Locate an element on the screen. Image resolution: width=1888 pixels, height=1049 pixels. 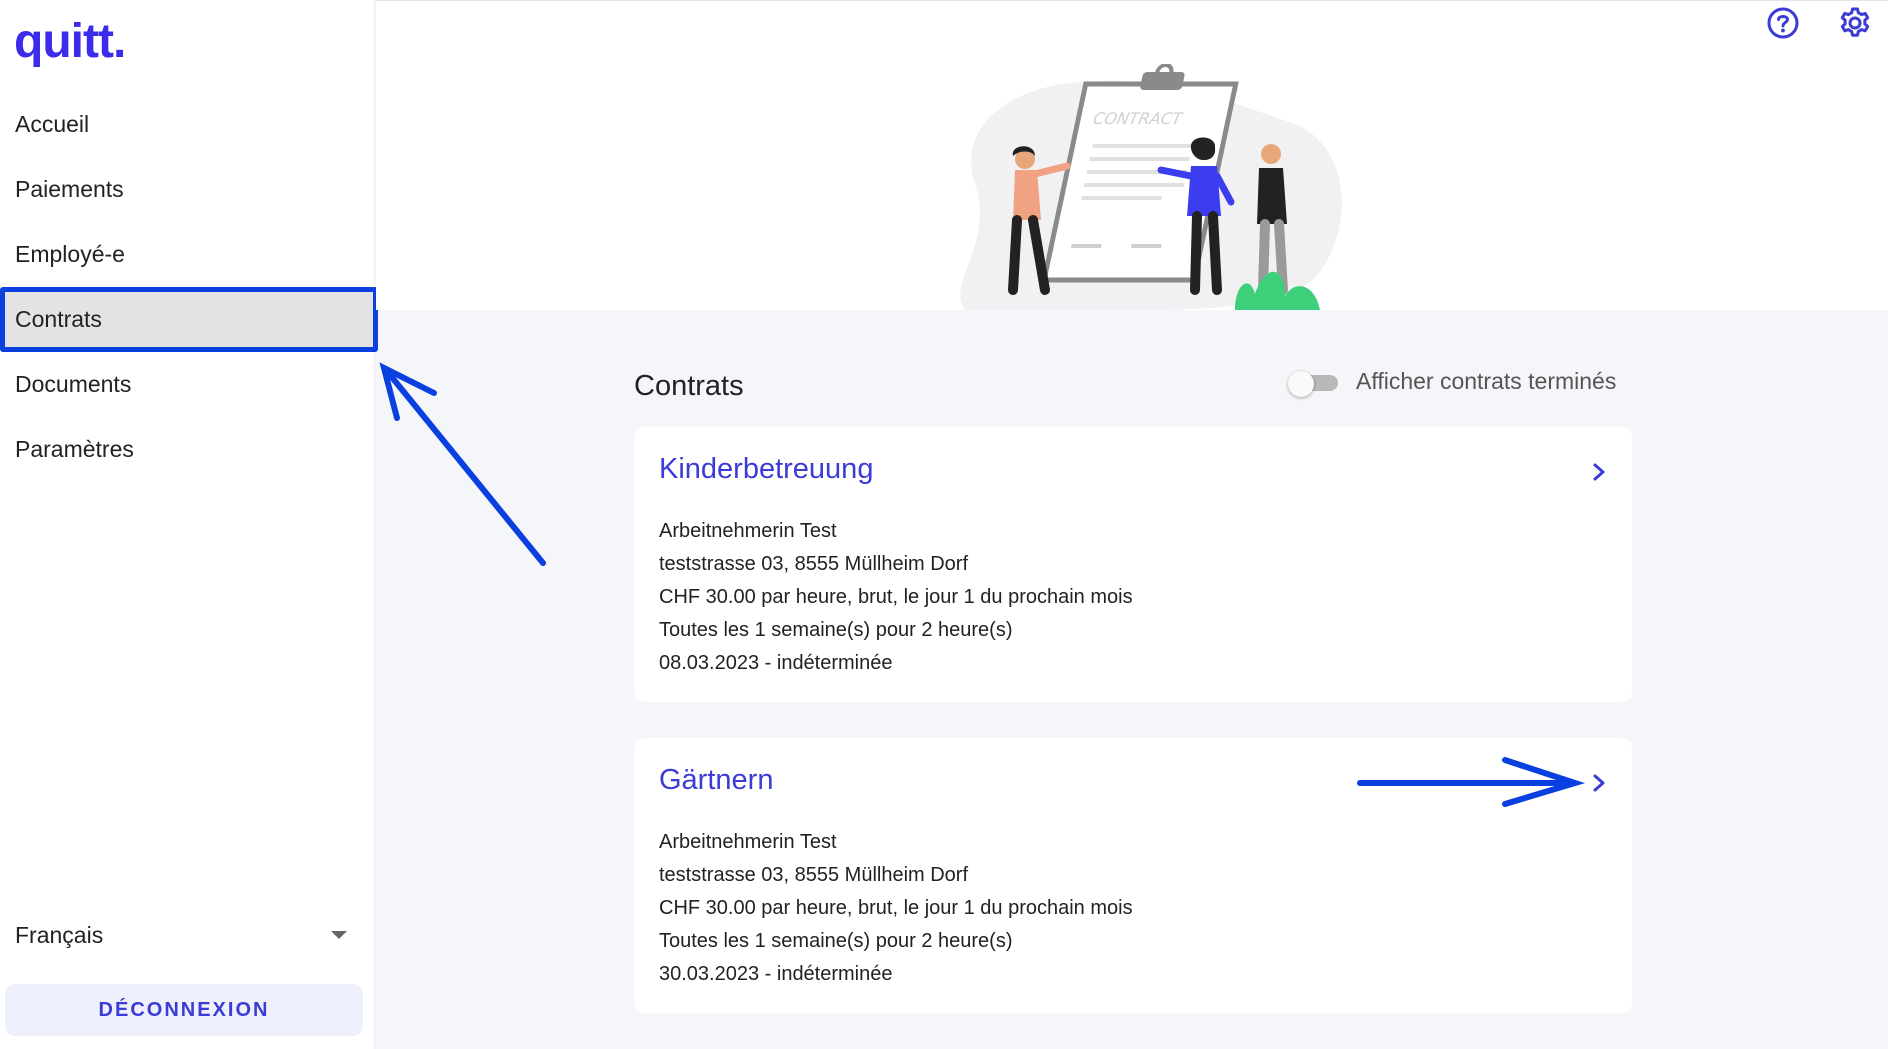
show-ended-toggle is located at coordinates (1314, 384).